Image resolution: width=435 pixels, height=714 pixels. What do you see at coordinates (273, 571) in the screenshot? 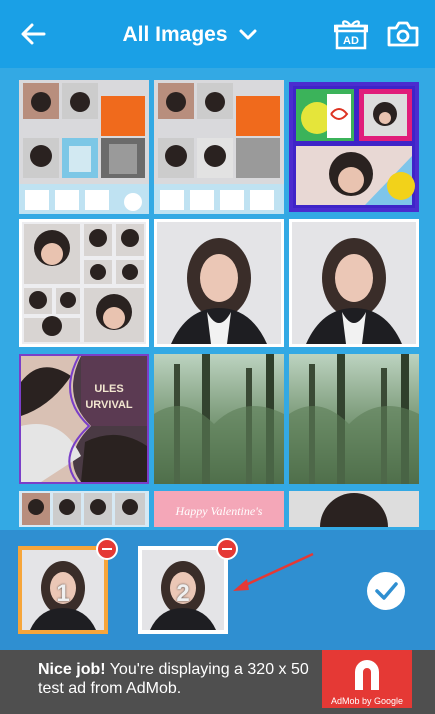
I see `annotation-arrow` at bounding box center [273, 571].